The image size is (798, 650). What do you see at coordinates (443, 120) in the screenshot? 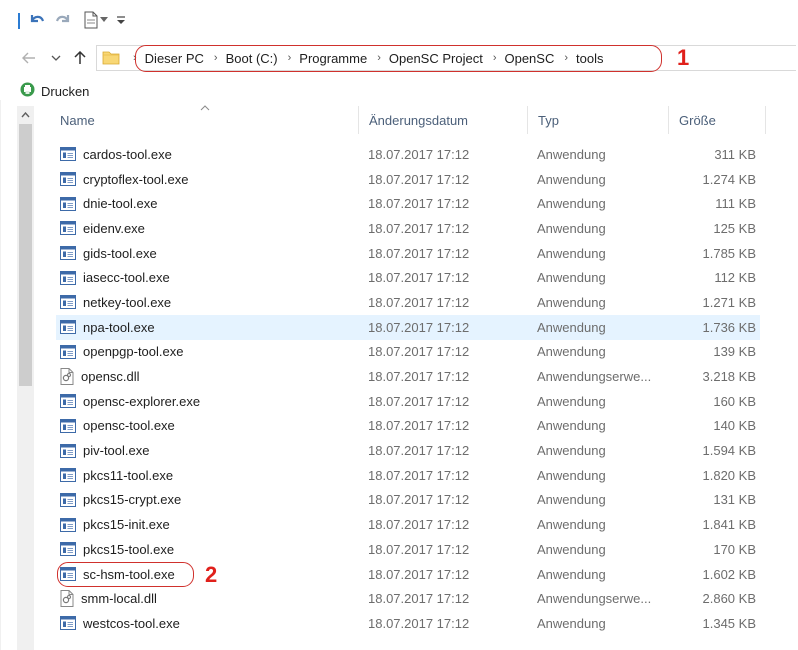
I see `column-header-date: Änderungsdatum` at bounding box center [443, 120].